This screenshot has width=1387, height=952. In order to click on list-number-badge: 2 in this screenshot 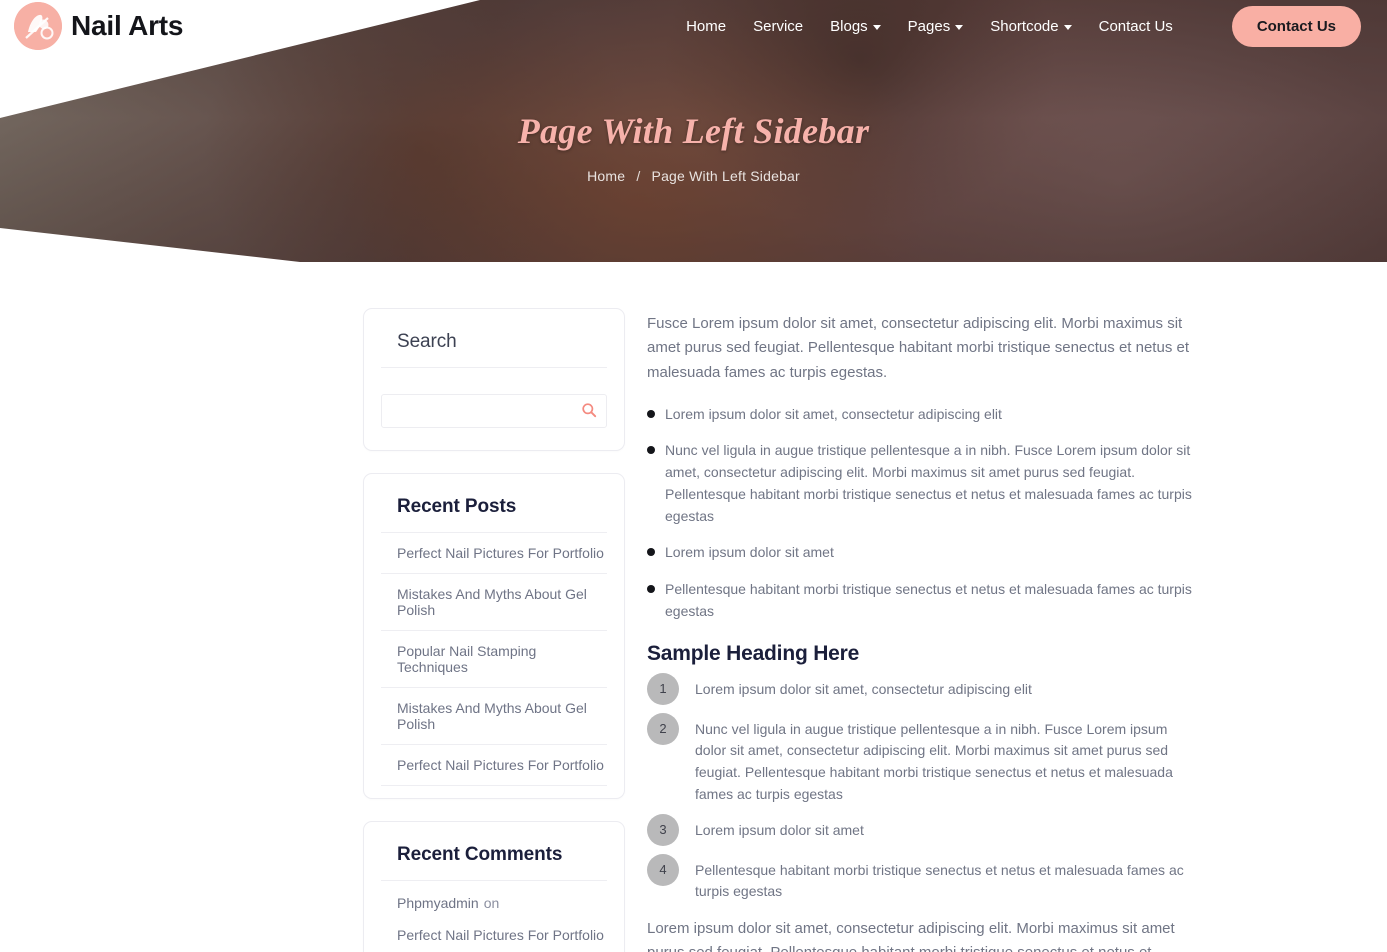, I will do `click(663, 728)`.